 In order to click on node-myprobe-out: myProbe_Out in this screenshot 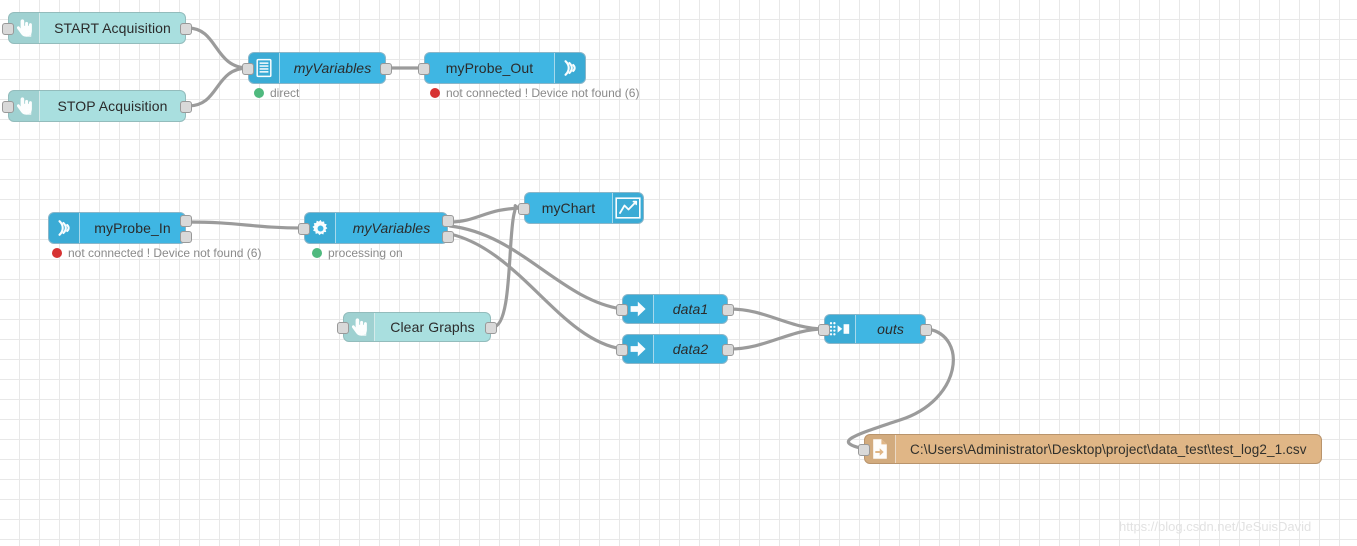, I will do `click(502, 68)`.